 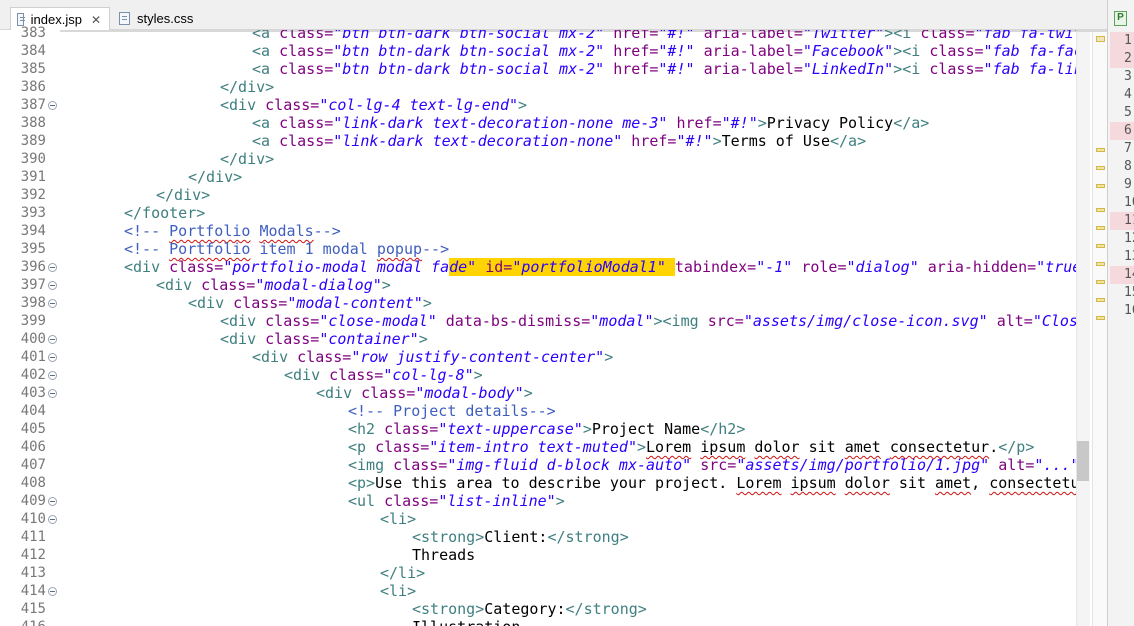 I want to click on editor-tab-bar: index.jsp ✕ styles.css, so click(x=553, y=15).